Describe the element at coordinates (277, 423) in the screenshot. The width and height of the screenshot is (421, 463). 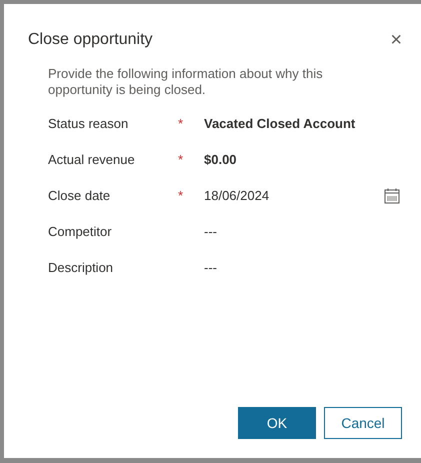
I see `ok-button: OK` at that location.